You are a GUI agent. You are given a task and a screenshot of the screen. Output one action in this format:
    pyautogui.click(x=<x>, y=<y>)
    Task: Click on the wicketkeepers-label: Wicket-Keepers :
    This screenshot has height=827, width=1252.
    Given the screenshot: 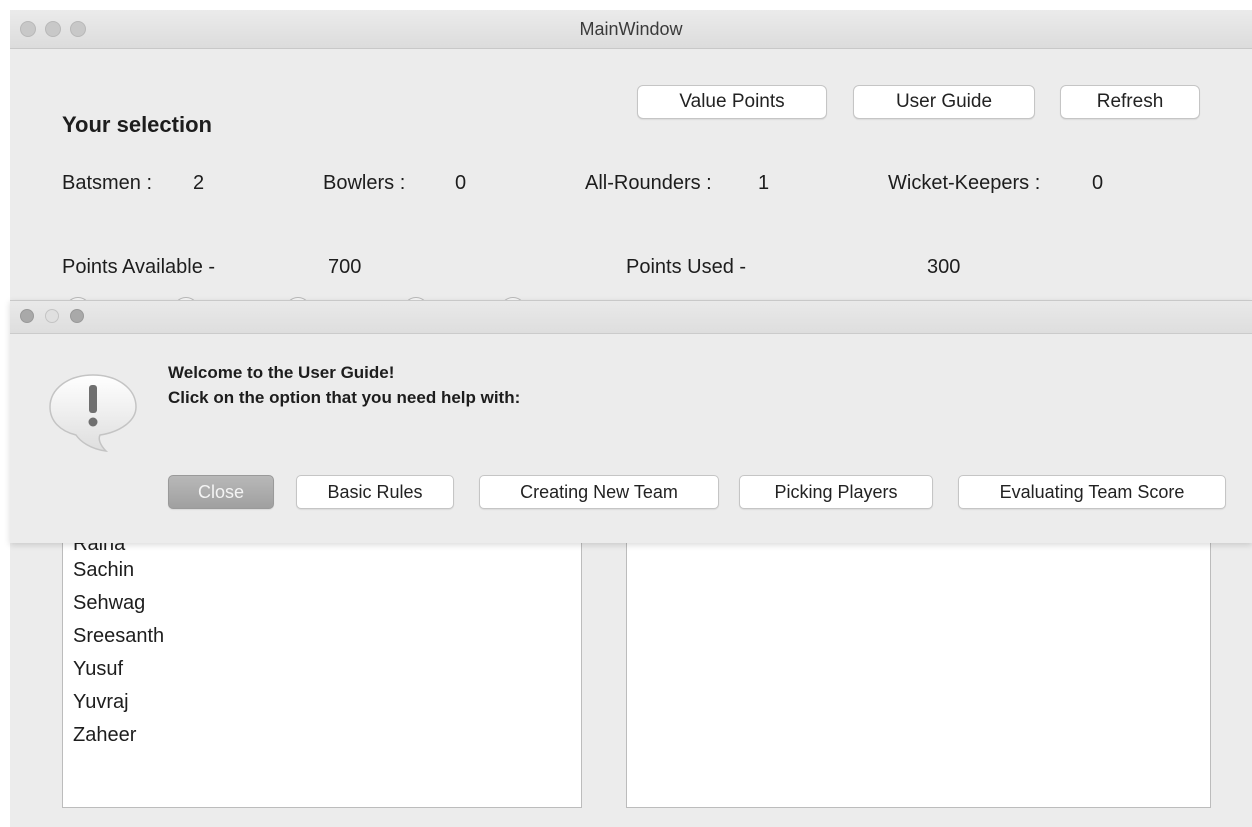 What is the action you would take?
    pyautogui.click(x=964, y=183)
    